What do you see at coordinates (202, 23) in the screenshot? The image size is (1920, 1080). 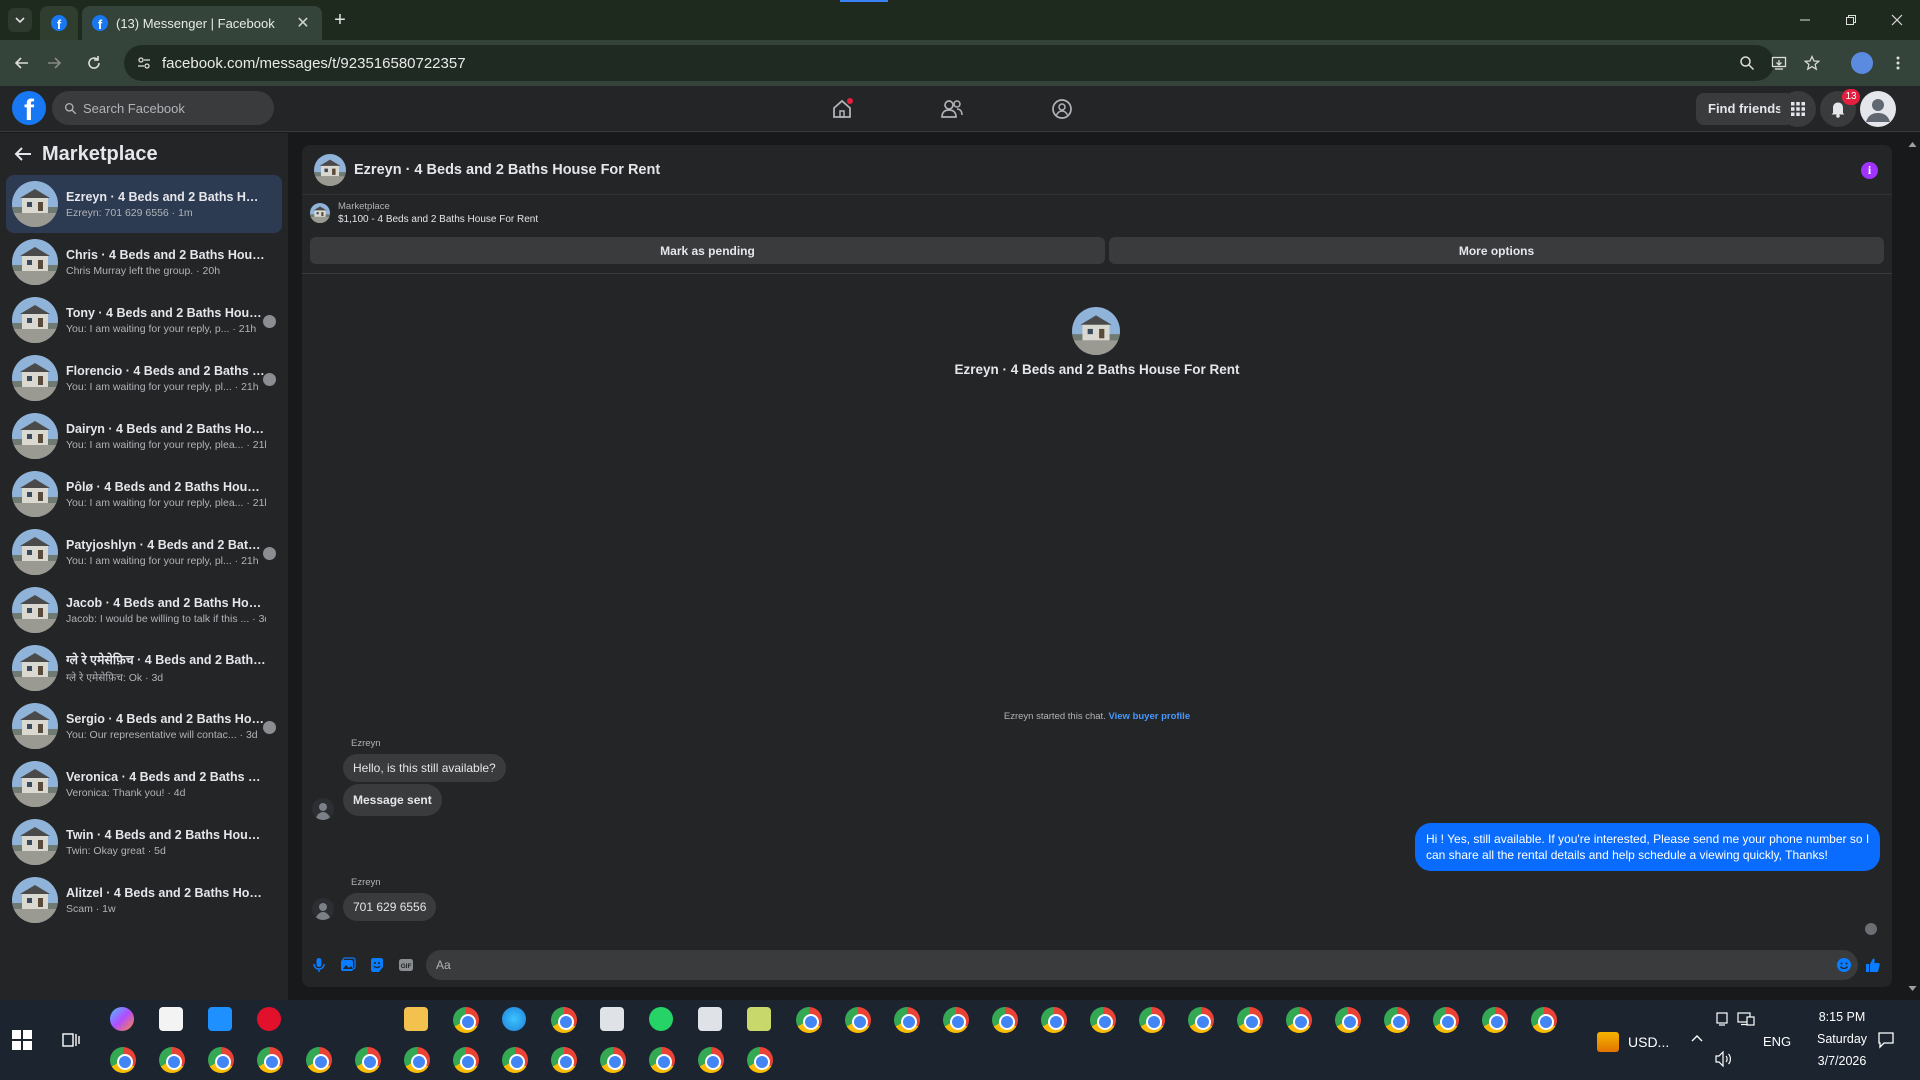 I see `tab-messenger: f (13) Messenger | Facebook ✕` at bounding box center [202, 23].